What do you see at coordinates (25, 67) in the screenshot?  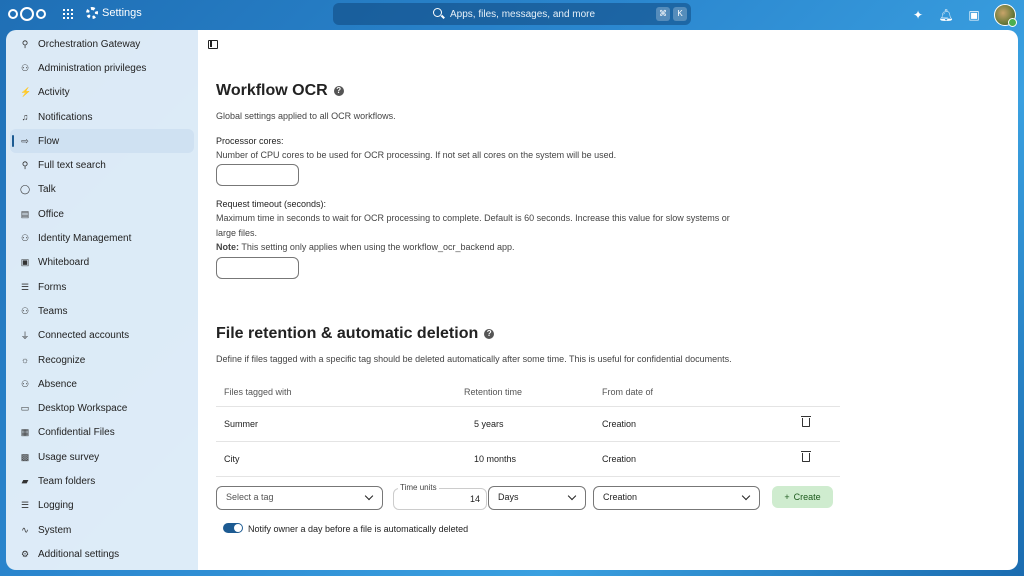 I see `admin-icon: ⚇` at bounding box center [25, 67].